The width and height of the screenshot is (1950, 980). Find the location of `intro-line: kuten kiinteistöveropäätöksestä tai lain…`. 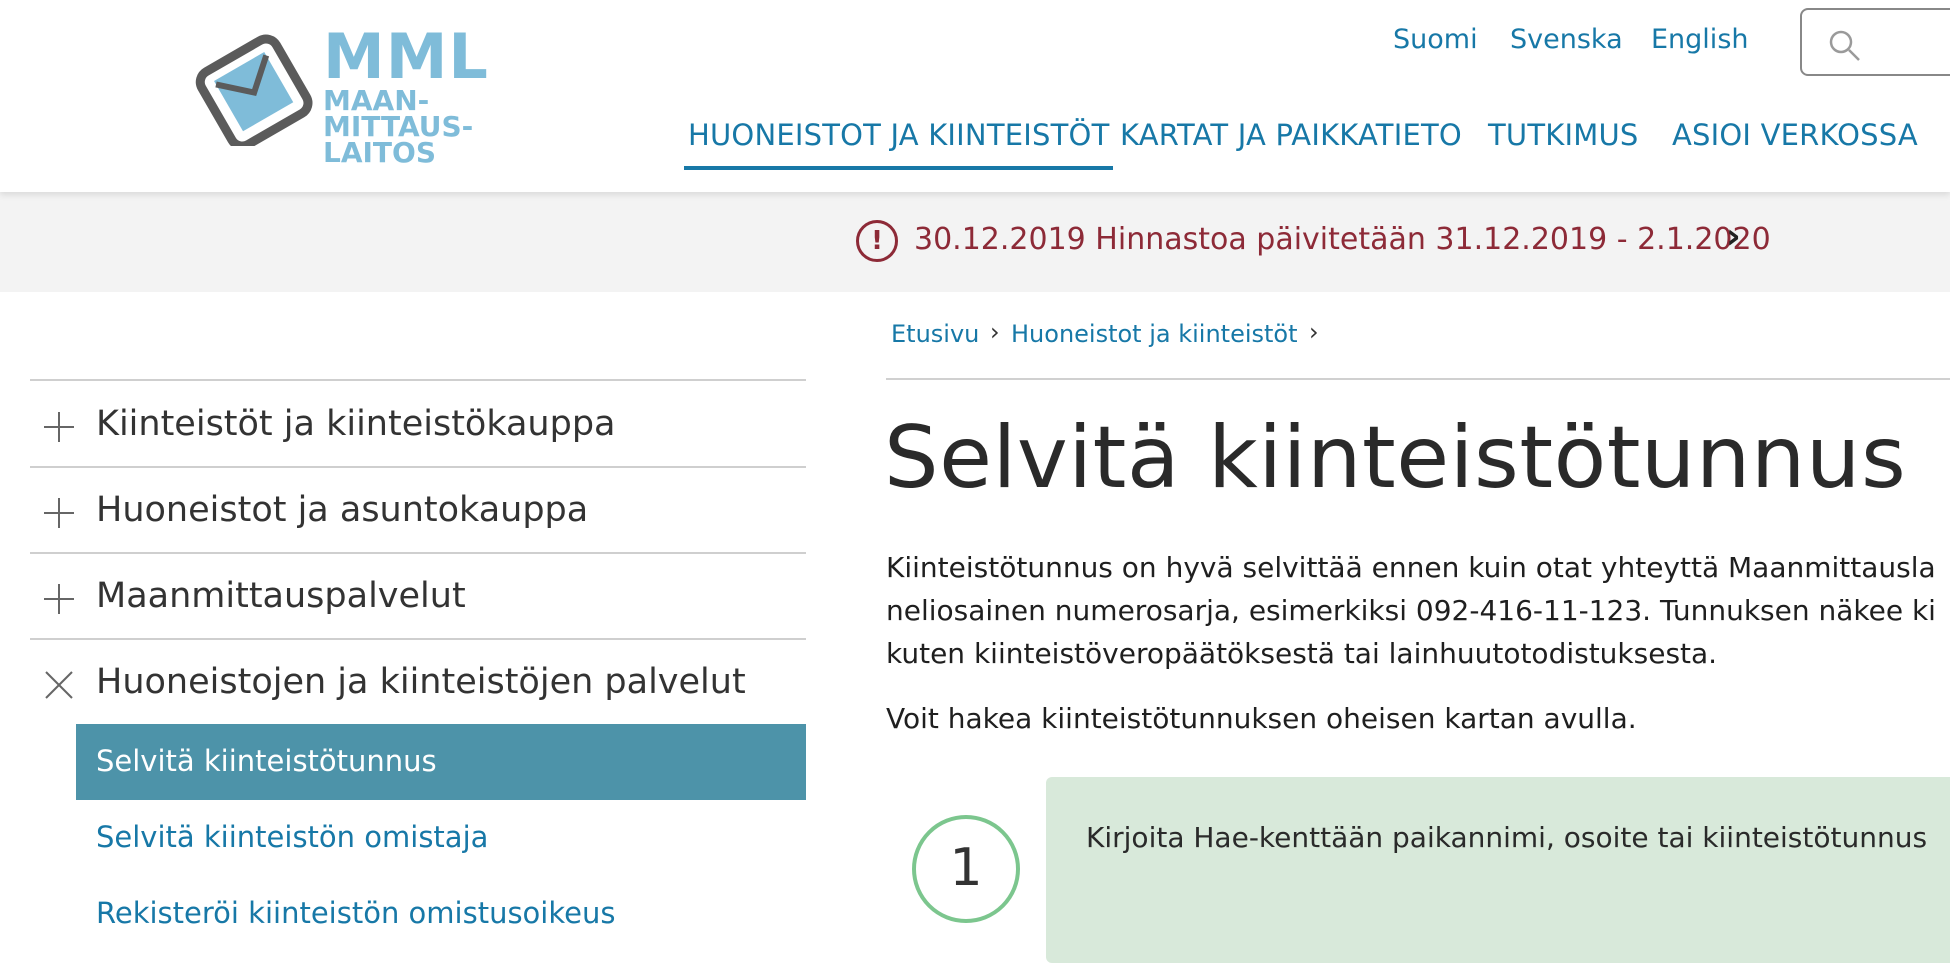

intro-line: kuten kiinteistöveropäätöksestä tai lain… is located at coordinates (1302, 653).